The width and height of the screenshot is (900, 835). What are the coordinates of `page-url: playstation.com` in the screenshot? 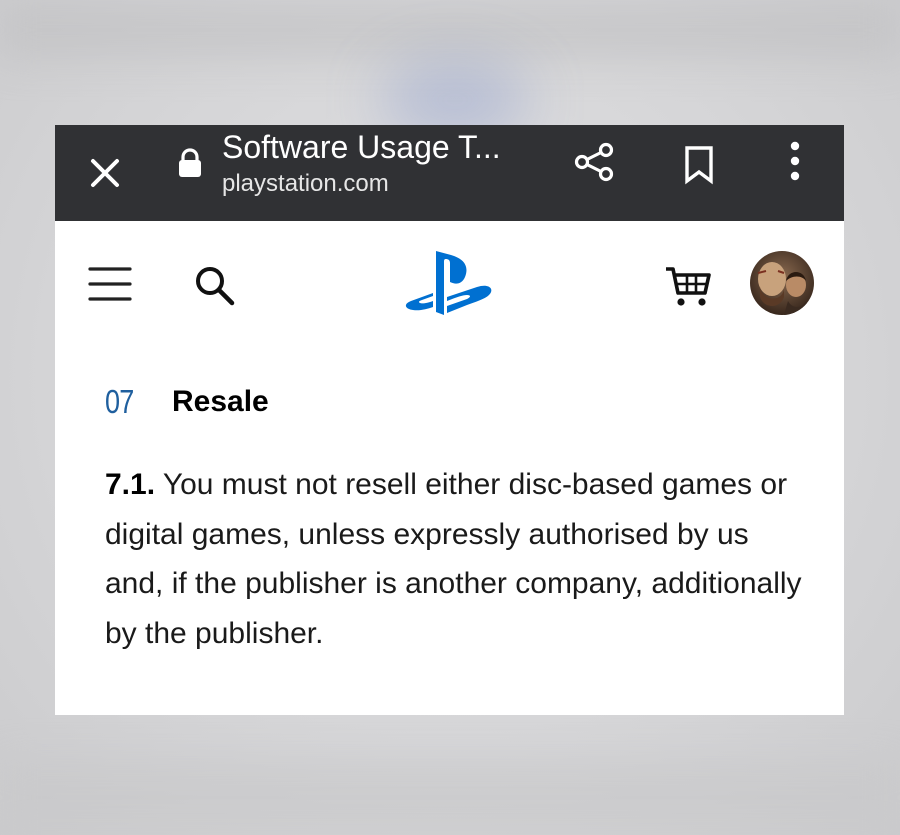 It's located at (305, 183).